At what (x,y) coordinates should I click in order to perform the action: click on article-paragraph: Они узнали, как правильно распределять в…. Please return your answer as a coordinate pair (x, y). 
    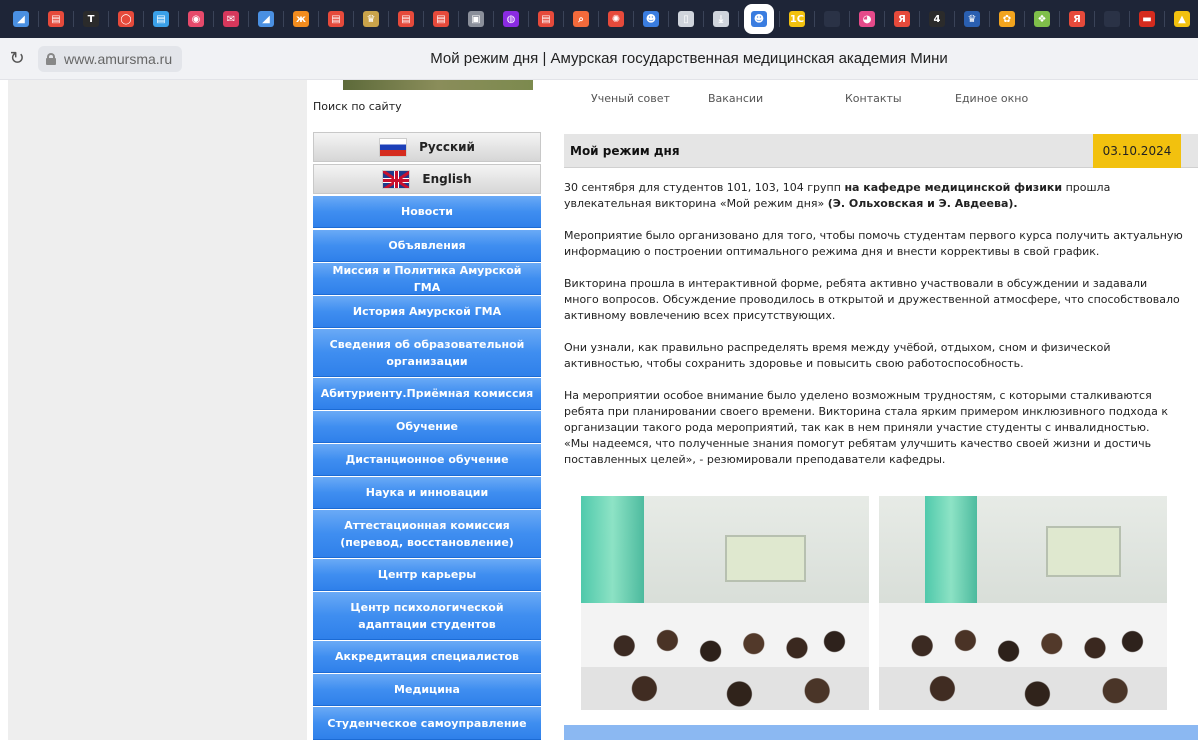
    Looking at the image, I should click on (837, 355).